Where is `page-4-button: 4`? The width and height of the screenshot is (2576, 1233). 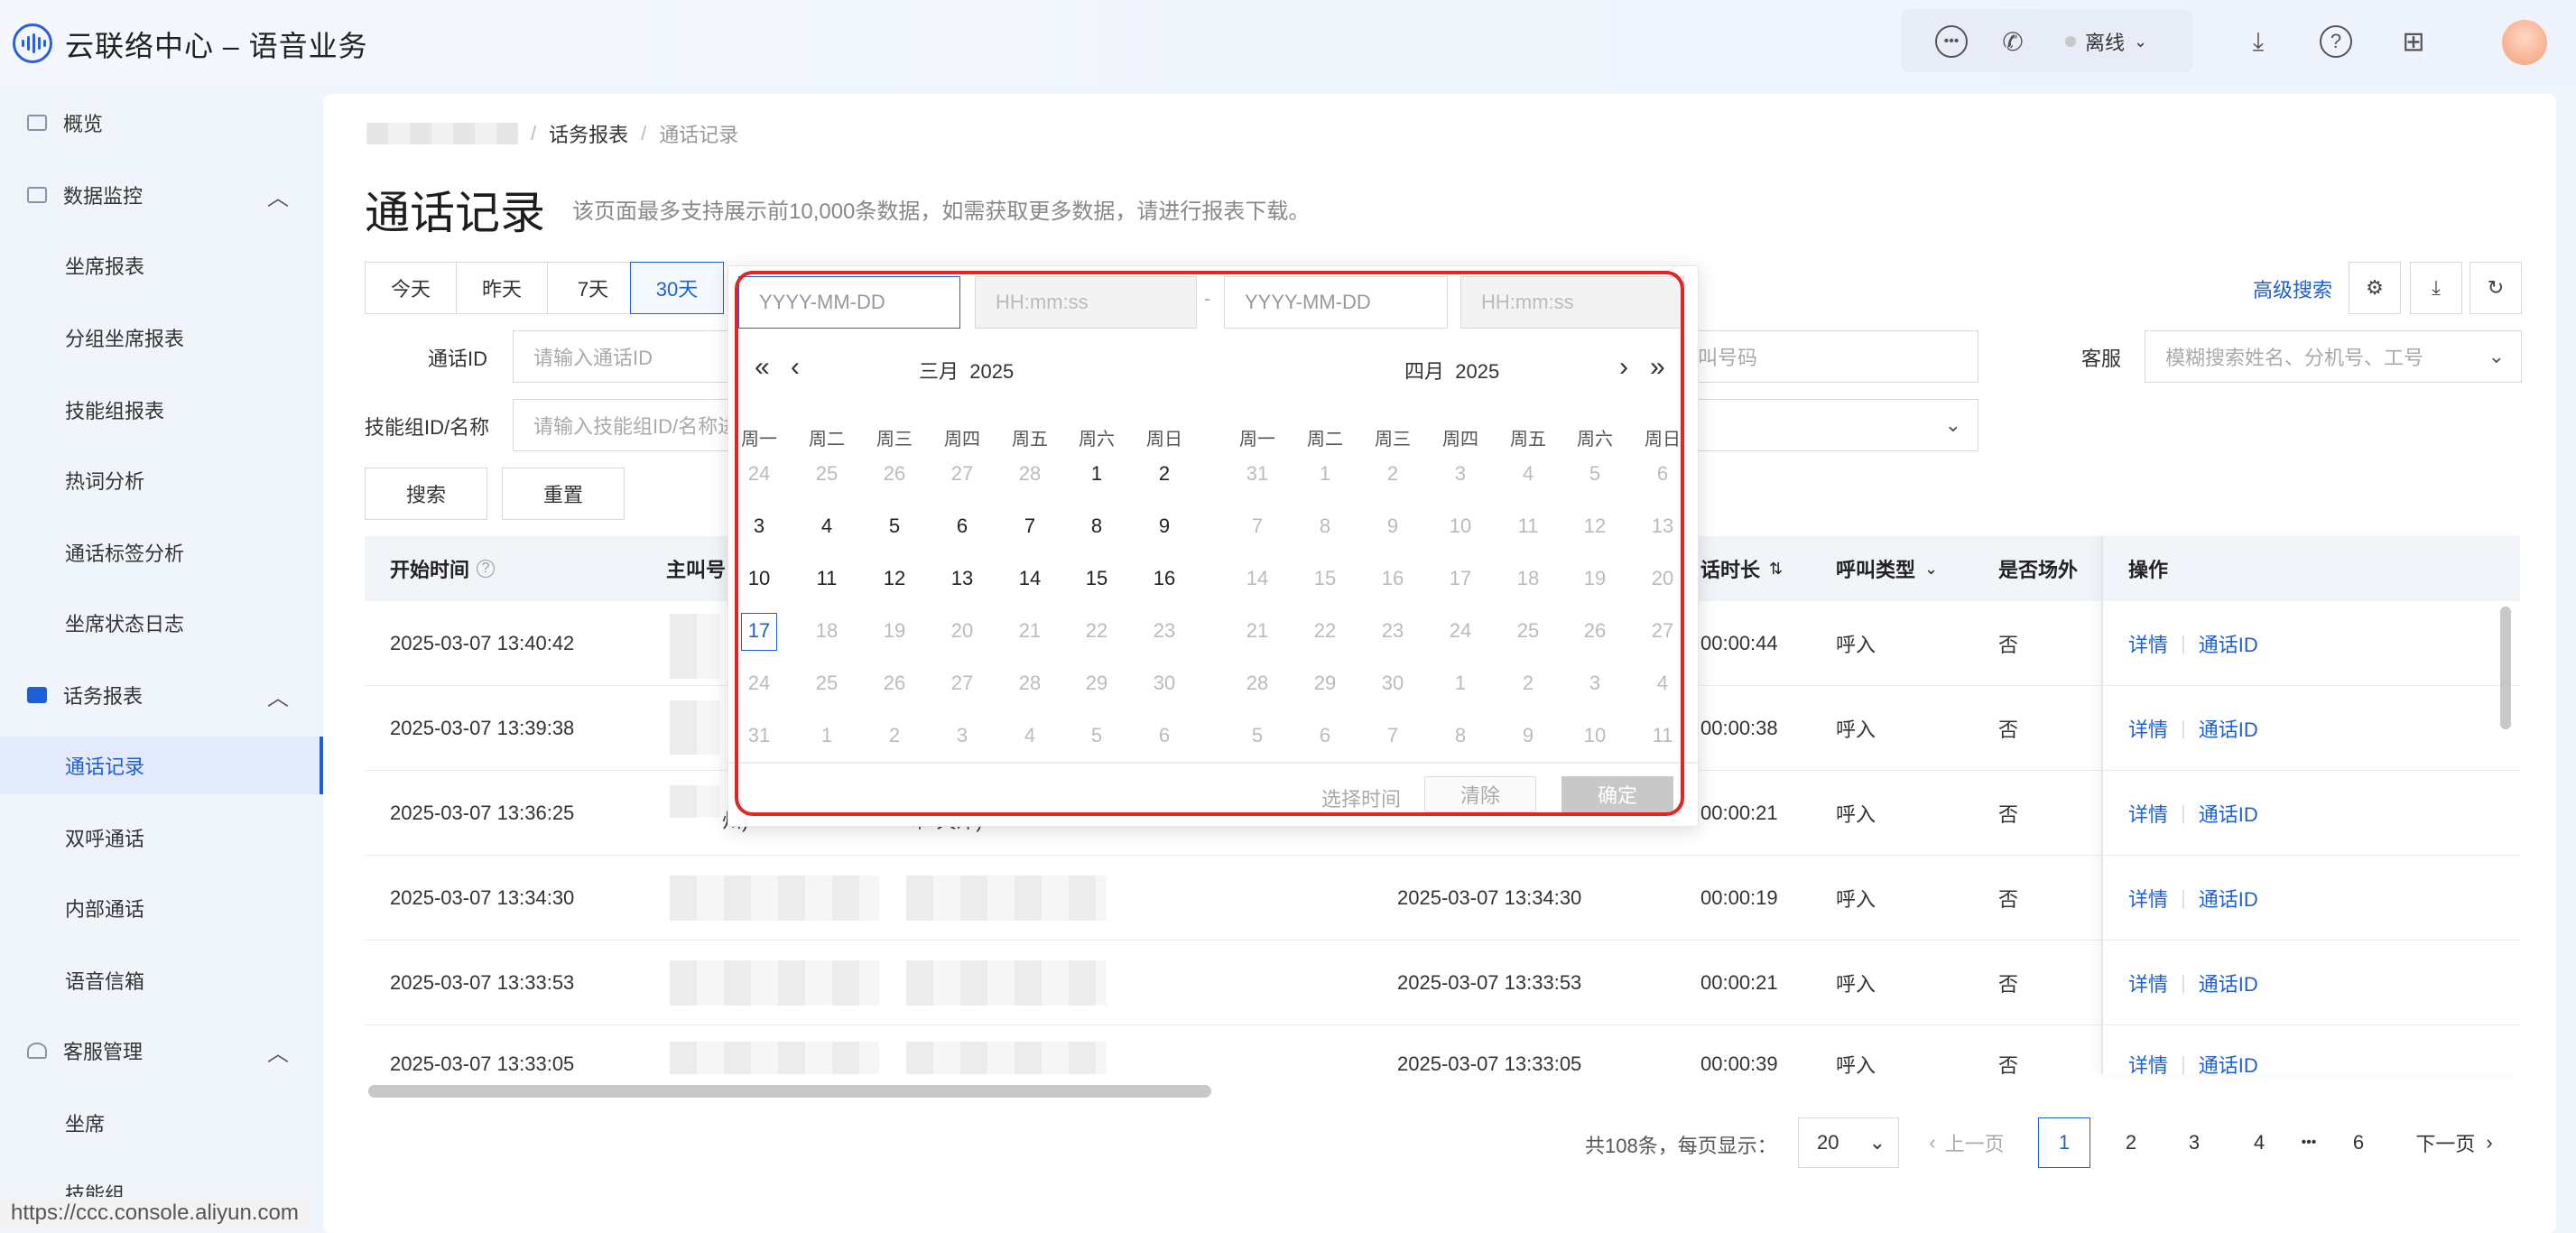
page-4-button: 4 is located at coordinates (2259, 1142).